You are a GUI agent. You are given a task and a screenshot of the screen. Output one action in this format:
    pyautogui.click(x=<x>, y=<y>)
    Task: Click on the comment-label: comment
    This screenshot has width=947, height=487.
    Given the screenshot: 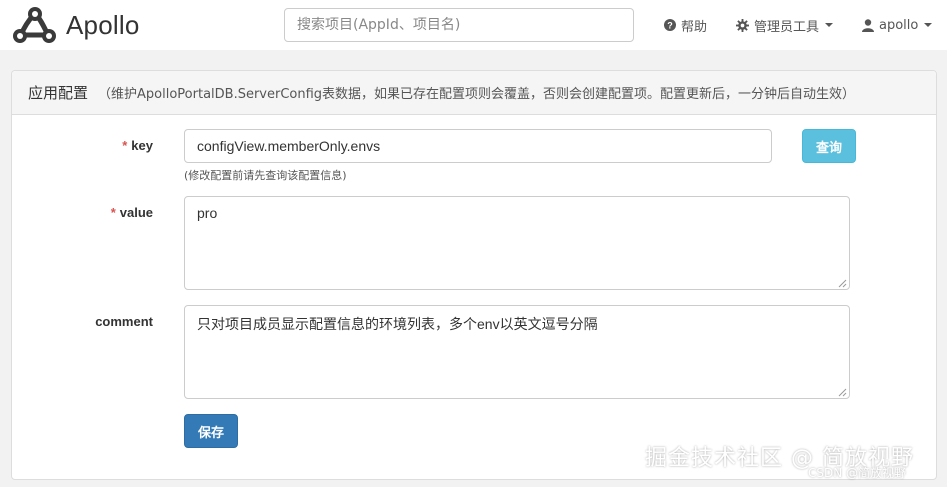 What is the action you would take?
    pyautogui.click(x=82, y=321)
    